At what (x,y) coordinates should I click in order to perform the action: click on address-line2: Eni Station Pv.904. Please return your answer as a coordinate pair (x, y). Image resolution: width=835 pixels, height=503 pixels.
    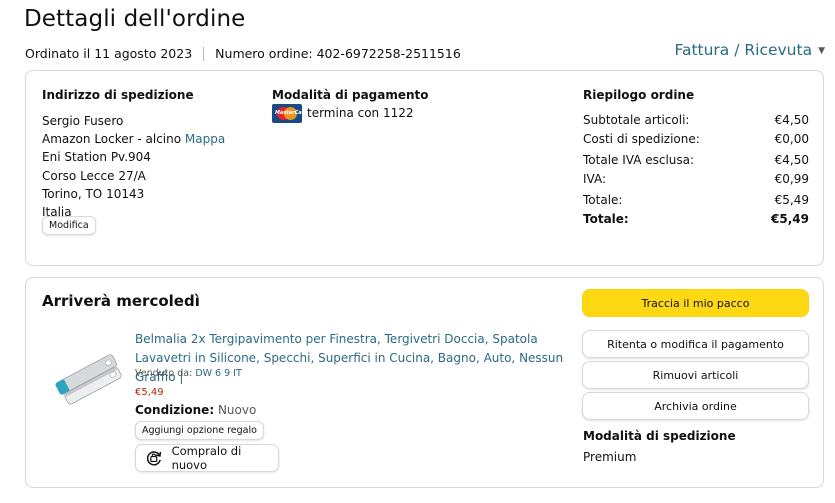
    Looking at the image, I should click on (96, 157).